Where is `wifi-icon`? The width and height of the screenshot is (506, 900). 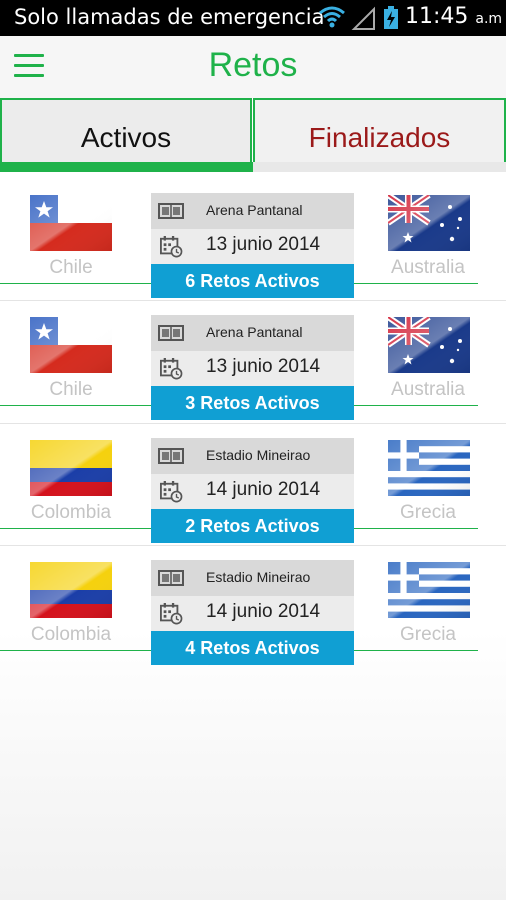
wifi-icon is located at coordinates (332, 17).